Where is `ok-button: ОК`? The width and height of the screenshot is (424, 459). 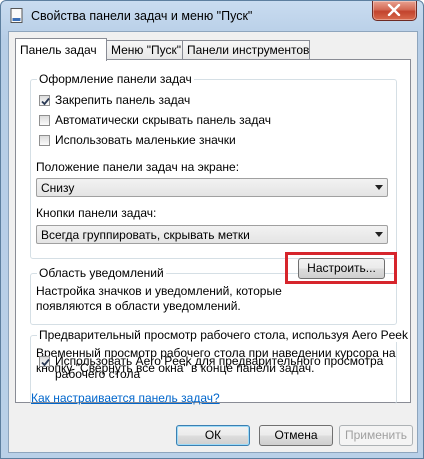
ok-button: ОК is located at coordinates (213, 435).